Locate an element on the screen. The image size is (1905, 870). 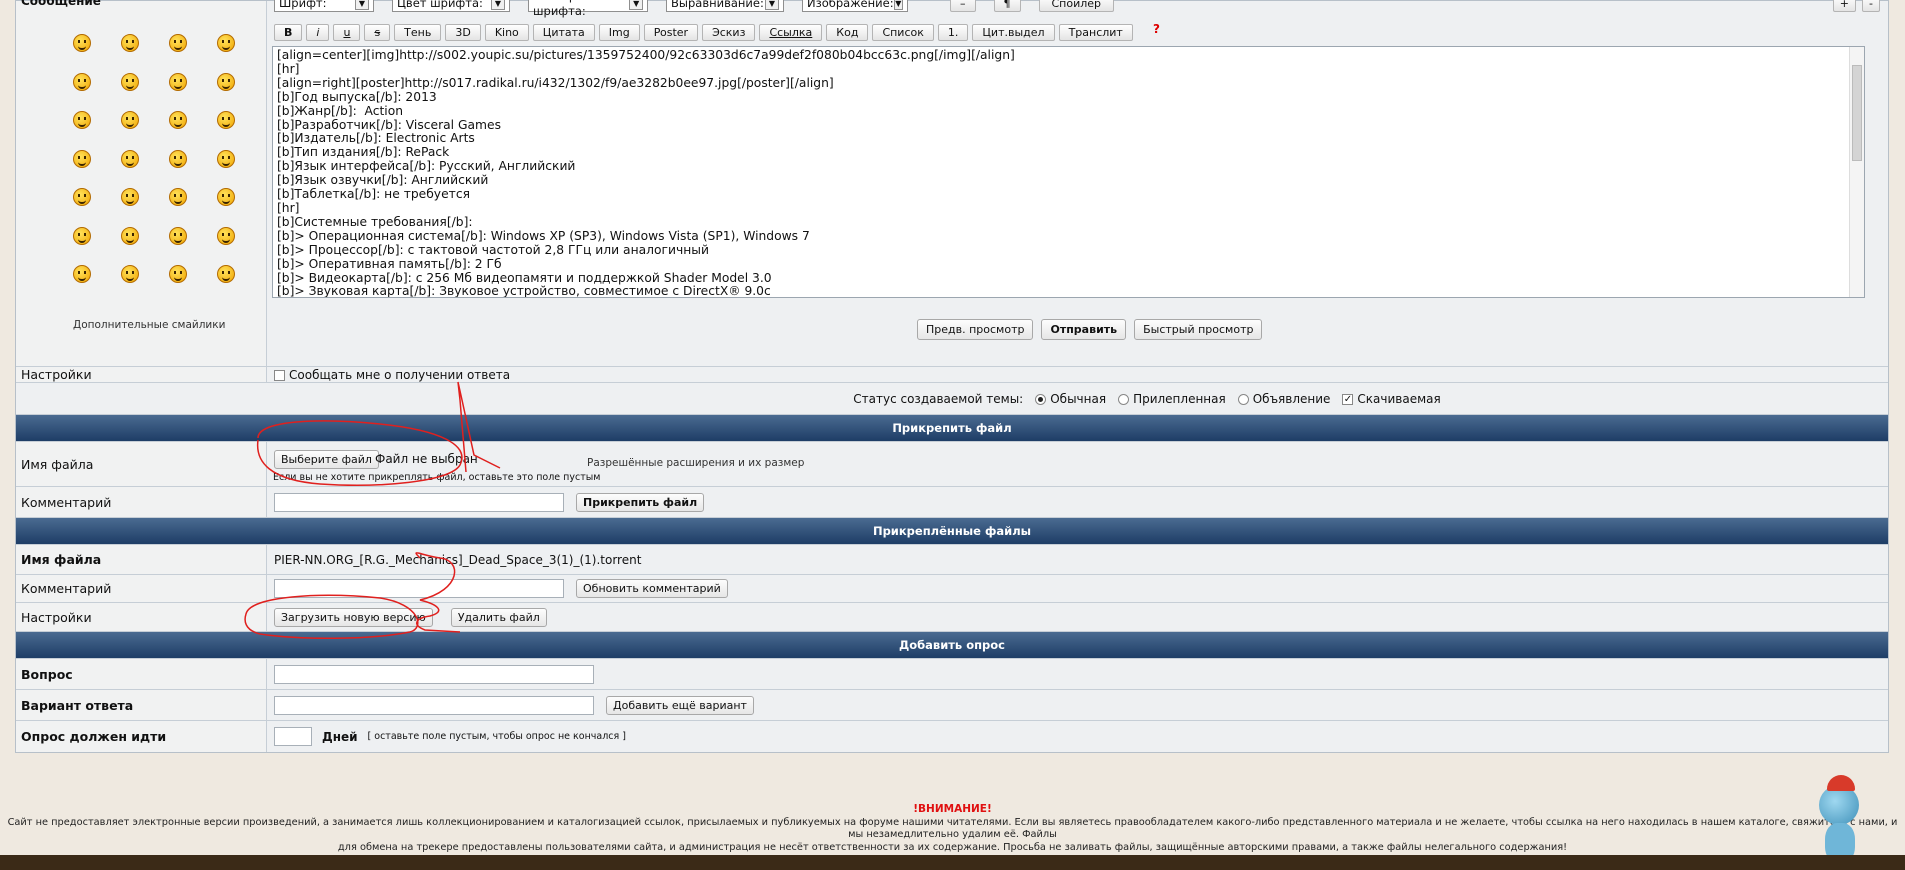
poll-answer-input is located at coordinates (434, 705).